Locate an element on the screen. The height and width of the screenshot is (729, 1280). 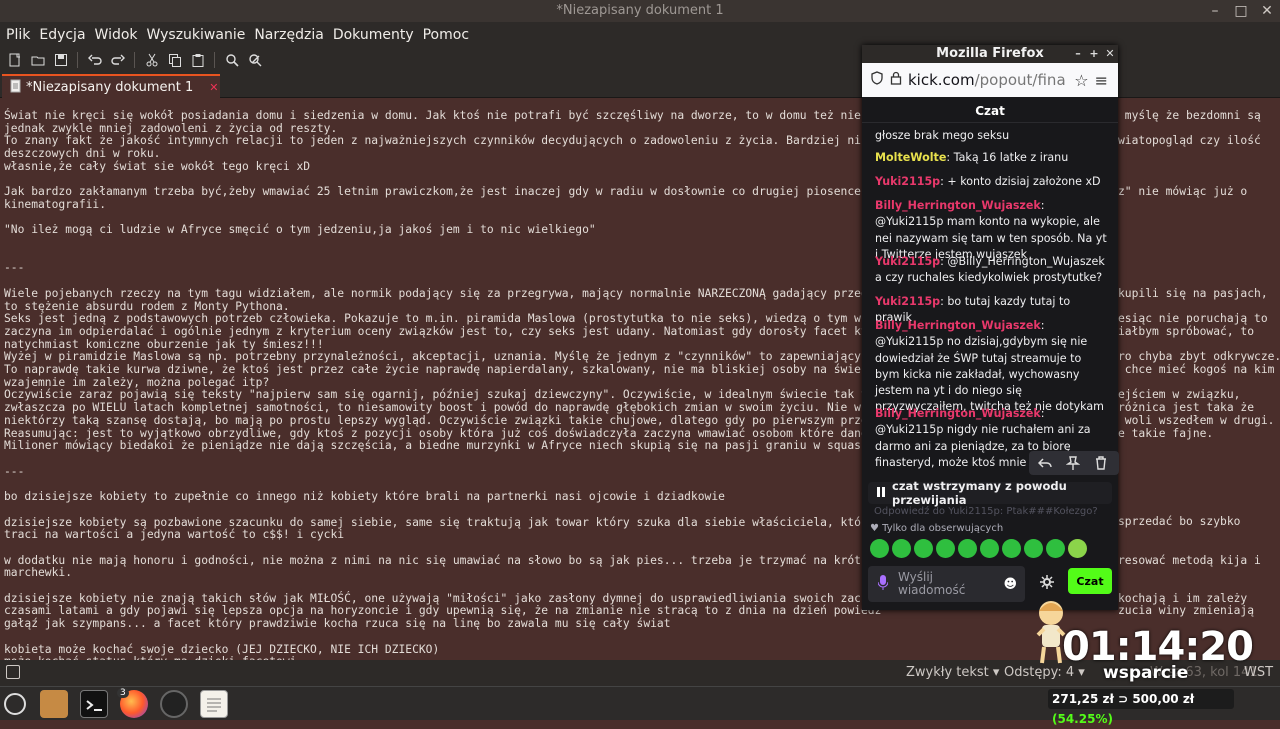
text-editor-icon is located at coordinates (214, 704).